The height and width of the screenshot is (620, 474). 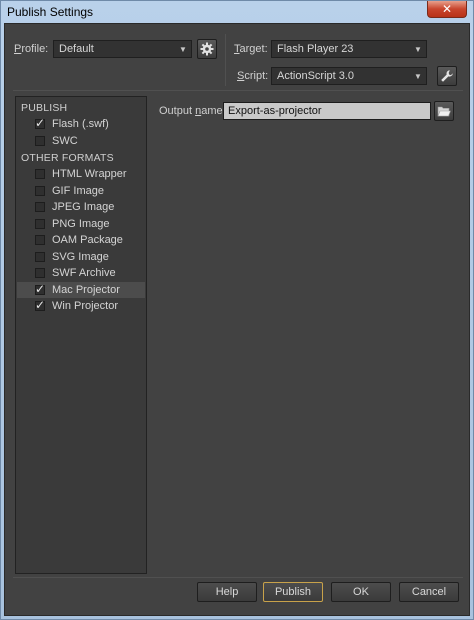 What do you see at coordinates (361, 592) in the screenshot?
I see `ok-button: OK` at bounding box center [361, 592].